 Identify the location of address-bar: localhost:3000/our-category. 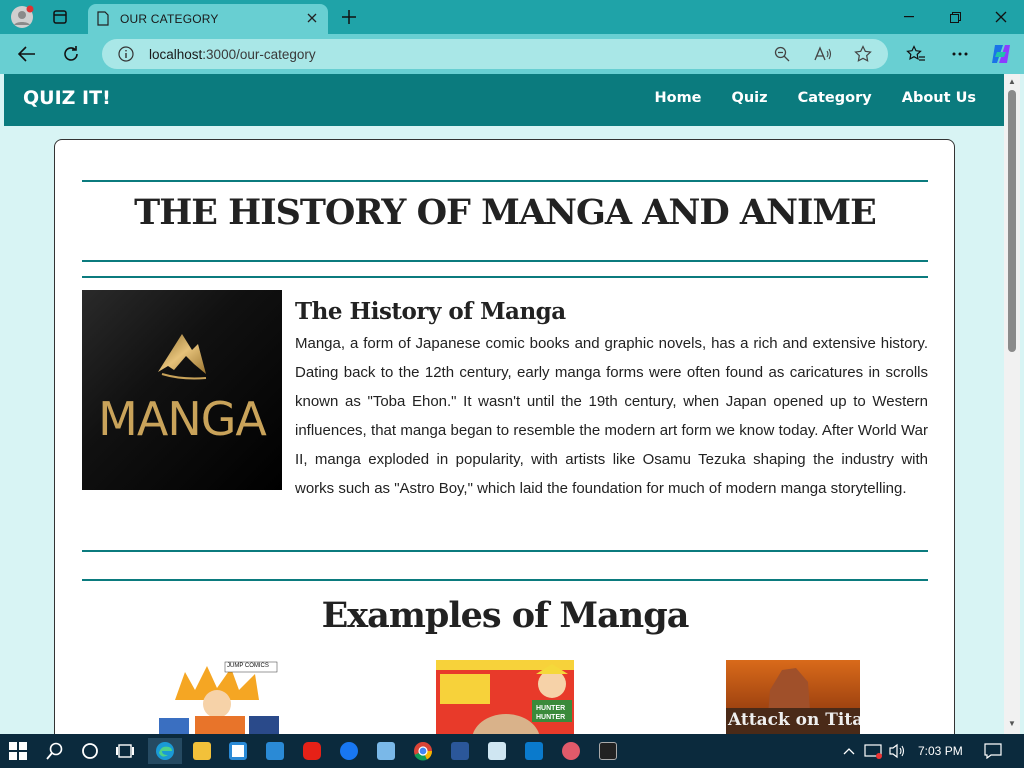
(495, 54).